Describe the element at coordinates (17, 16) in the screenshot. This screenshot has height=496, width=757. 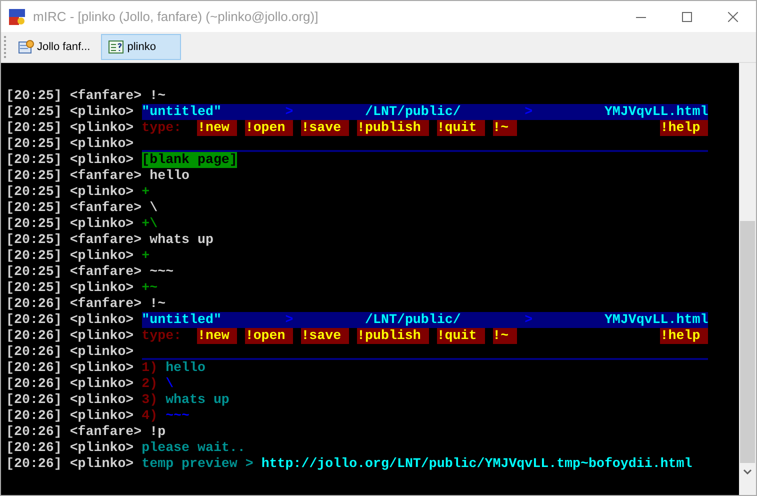
I see `app-logo-icon` at that location.